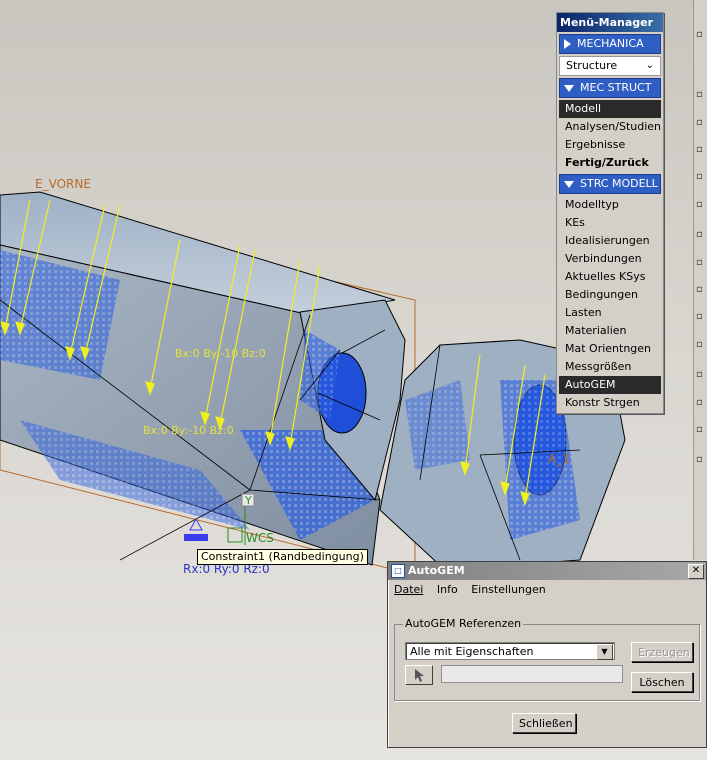  I want to click on menu-item-kes: KEs, so click(610, 223).